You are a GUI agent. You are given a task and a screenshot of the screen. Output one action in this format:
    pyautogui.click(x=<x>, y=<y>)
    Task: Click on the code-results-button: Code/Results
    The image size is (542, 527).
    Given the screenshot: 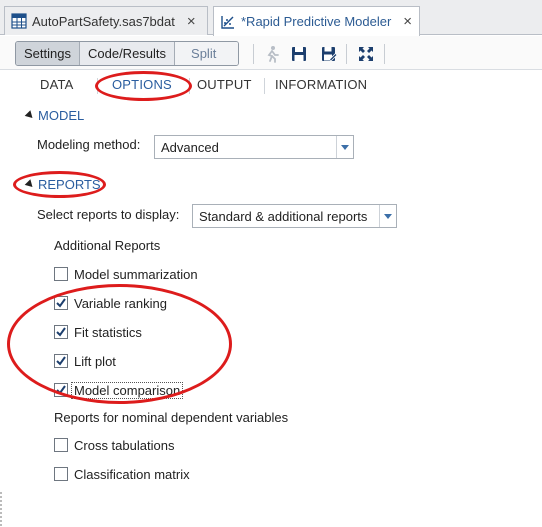 What is the action you would take?
    pyautogui.click(x=127, y=53)
    